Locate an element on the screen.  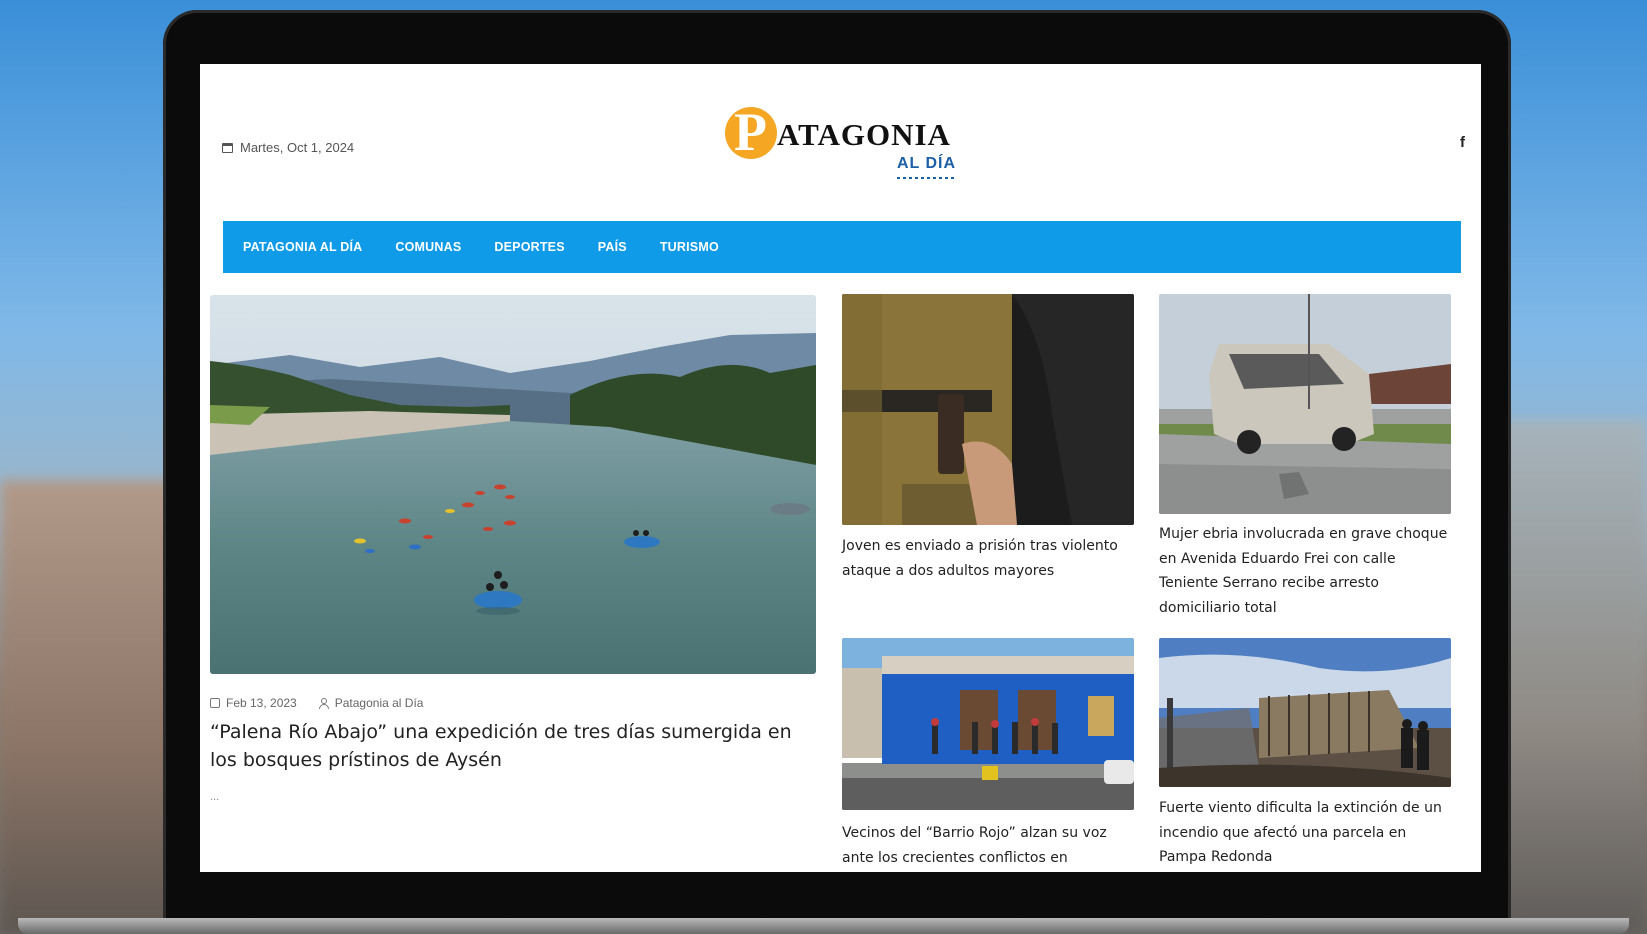
feature-date: Feb 13, 2023 is located at coordinates (261, 703).